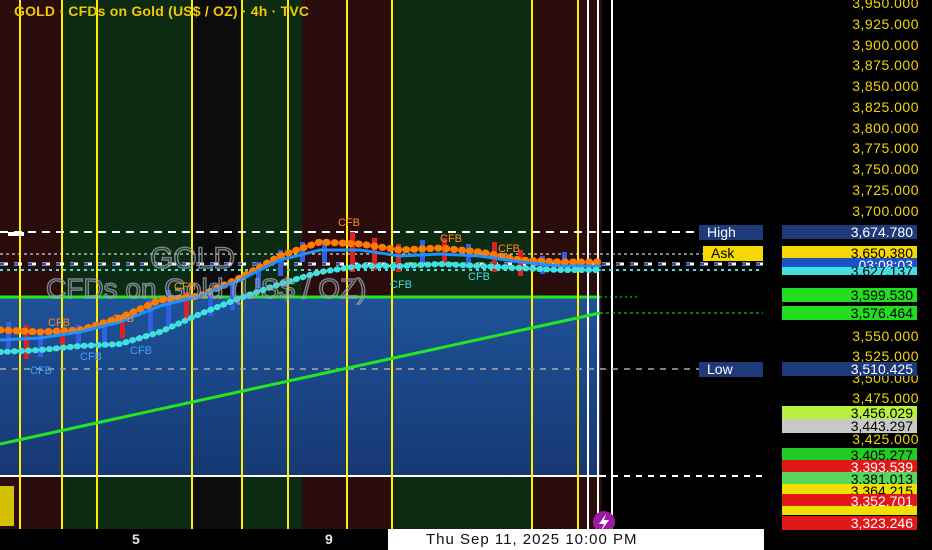  Describe the element at coordinates (885, 169) in the screenshot. I see `price-tick: 3,750.000` at that location.